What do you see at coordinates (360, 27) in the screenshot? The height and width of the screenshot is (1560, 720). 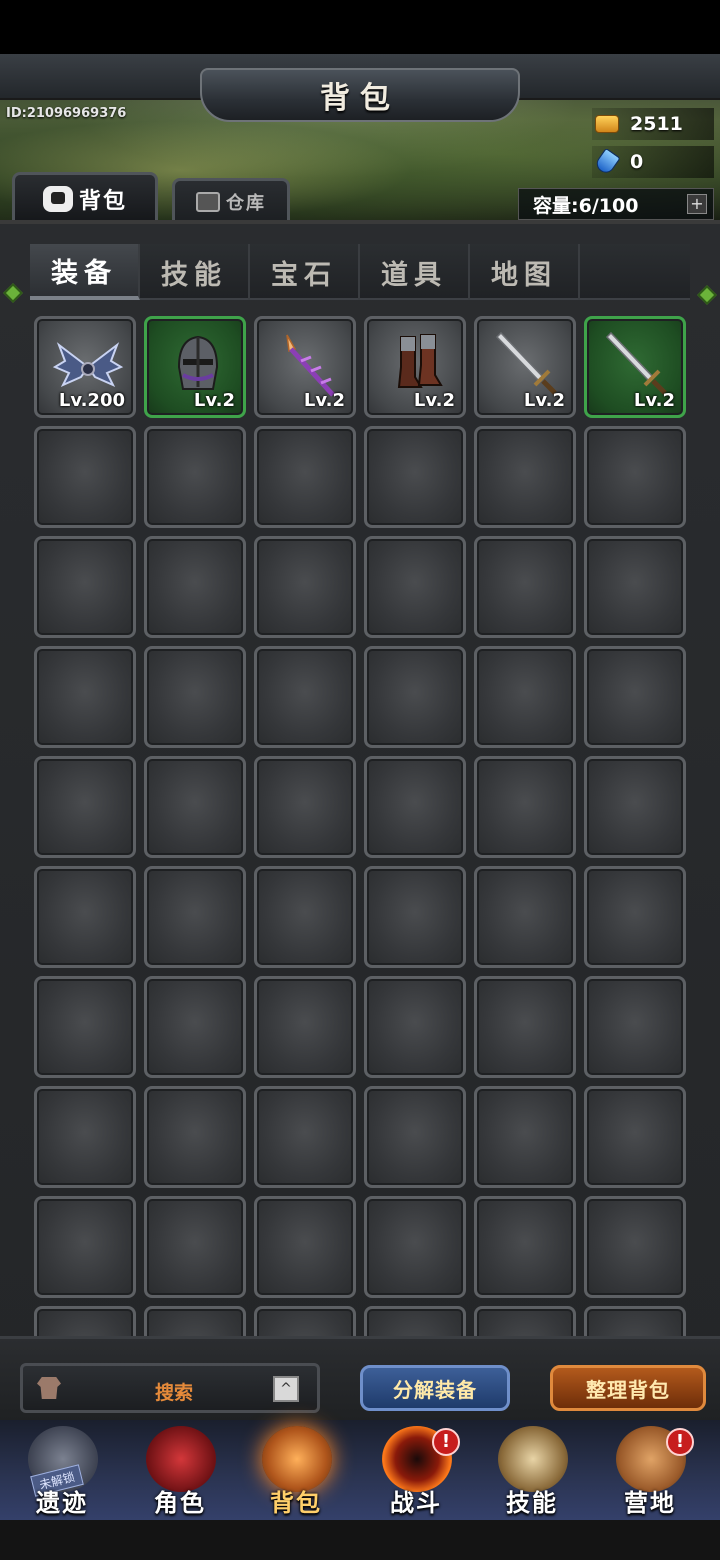 I see `status-bar` at bounding box center [360, 27].